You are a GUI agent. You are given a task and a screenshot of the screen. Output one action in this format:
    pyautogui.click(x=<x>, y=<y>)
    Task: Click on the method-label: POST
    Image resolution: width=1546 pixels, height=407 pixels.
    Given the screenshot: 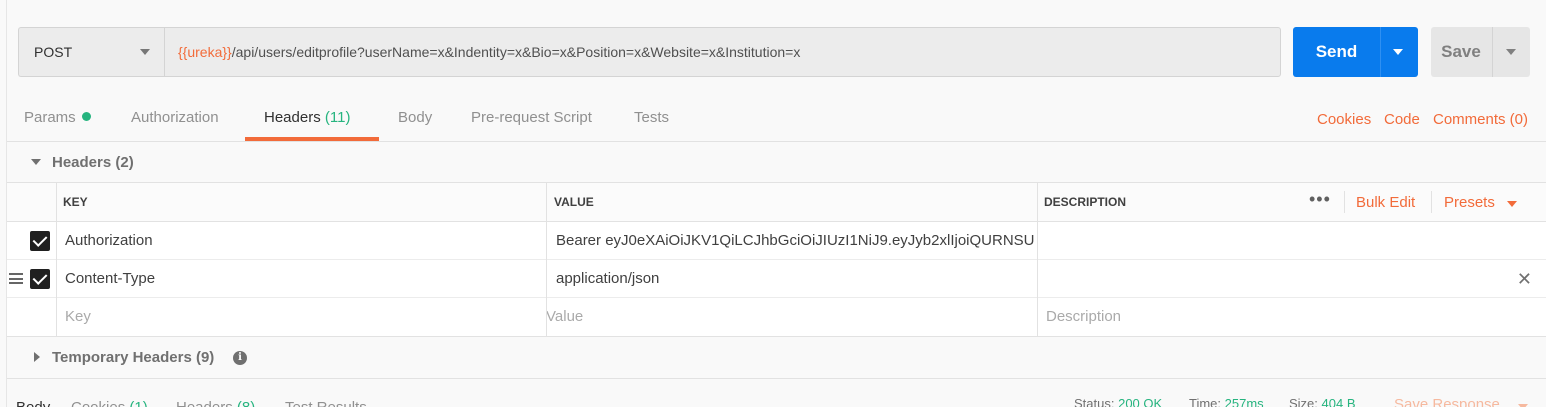 What is the action you would take?
    pyautogui.click(x=53, y=52)
    